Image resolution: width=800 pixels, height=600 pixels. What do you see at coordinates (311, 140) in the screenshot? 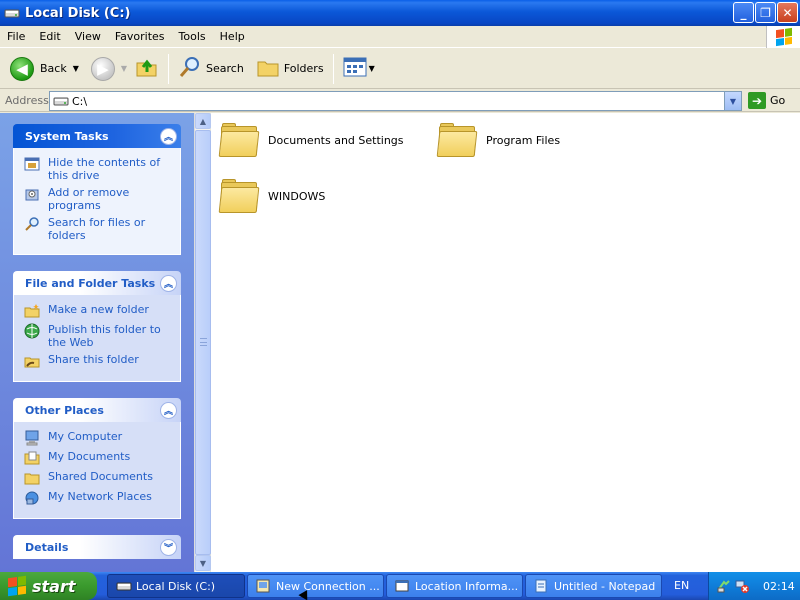
I see `folder-item: Documents and Settings` at bounding box center [311, 140].